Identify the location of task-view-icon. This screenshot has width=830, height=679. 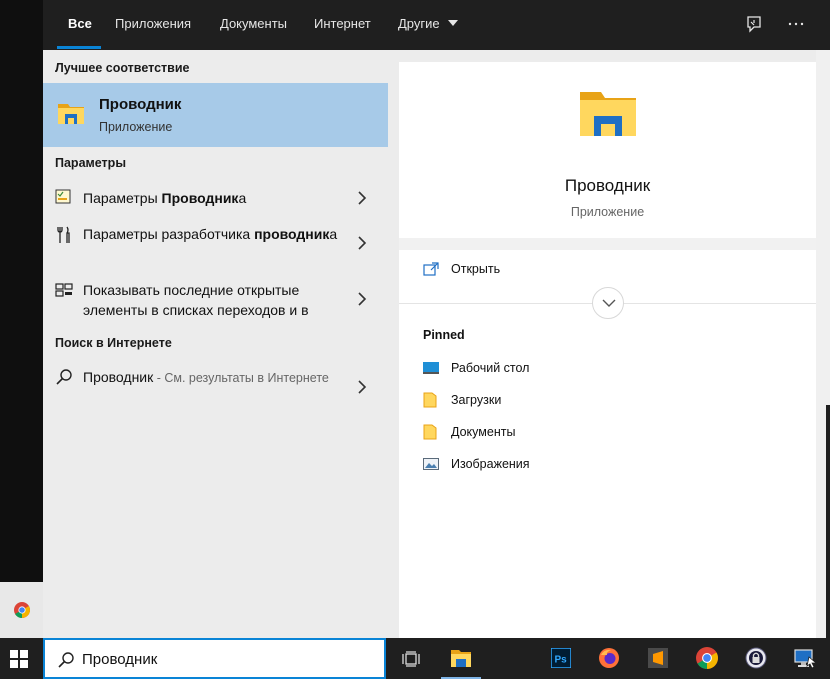
(411, 659).